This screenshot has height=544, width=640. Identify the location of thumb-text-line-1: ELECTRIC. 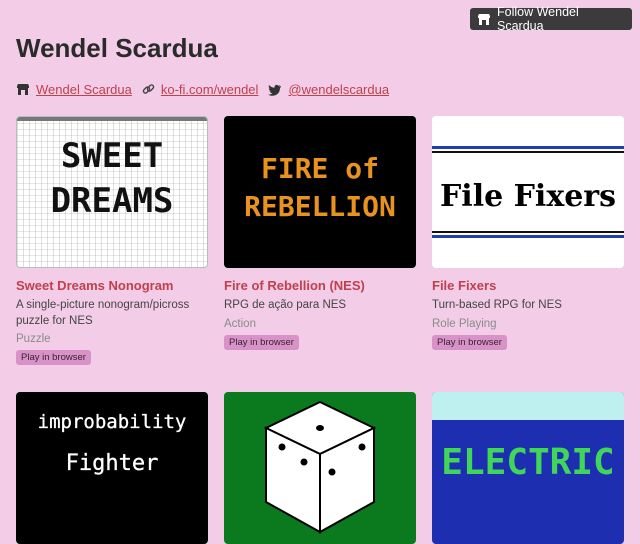
(527, 462).